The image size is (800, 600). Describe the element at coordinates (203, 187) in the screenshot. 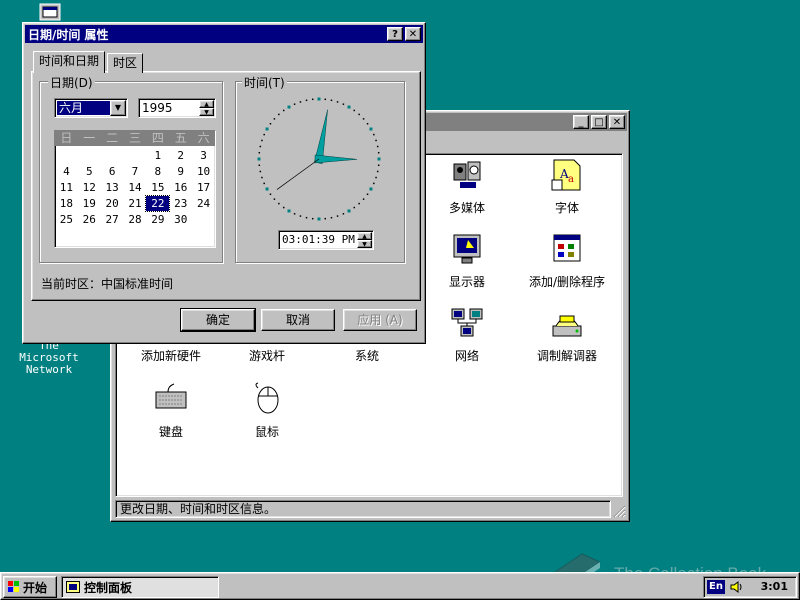

I see `calendar-day: 17` at that location.